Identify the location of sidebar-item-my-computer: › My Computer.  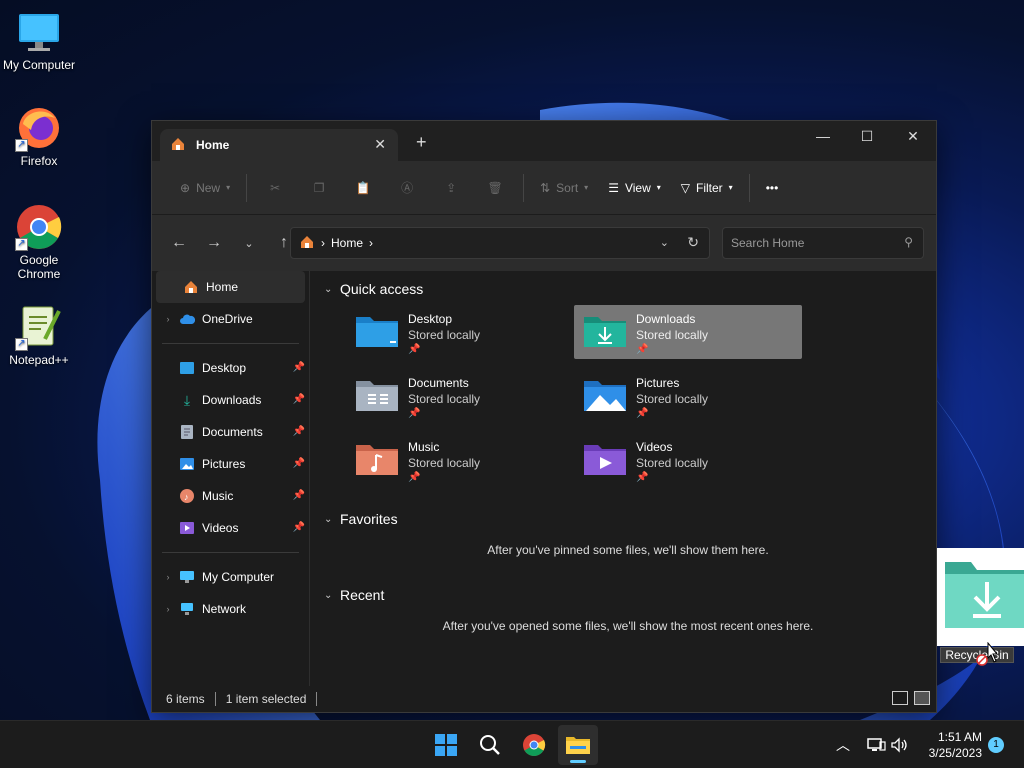
(230, 577).